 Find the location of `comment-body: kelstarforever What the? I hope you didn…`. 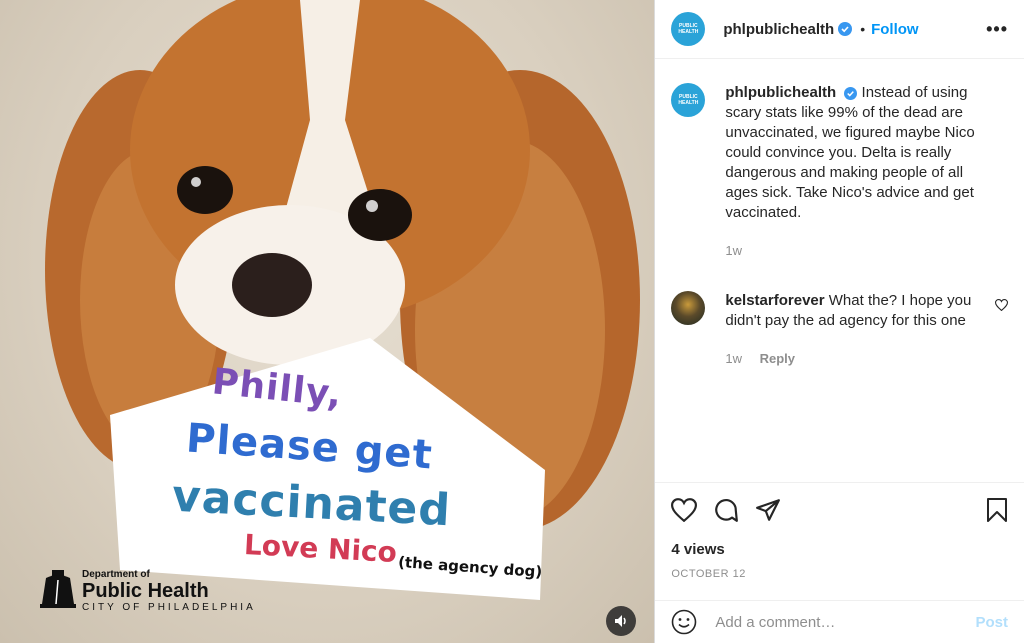

comment-body: kelstarforever What the? I hope you didn… is located at coordinates (850, 330).